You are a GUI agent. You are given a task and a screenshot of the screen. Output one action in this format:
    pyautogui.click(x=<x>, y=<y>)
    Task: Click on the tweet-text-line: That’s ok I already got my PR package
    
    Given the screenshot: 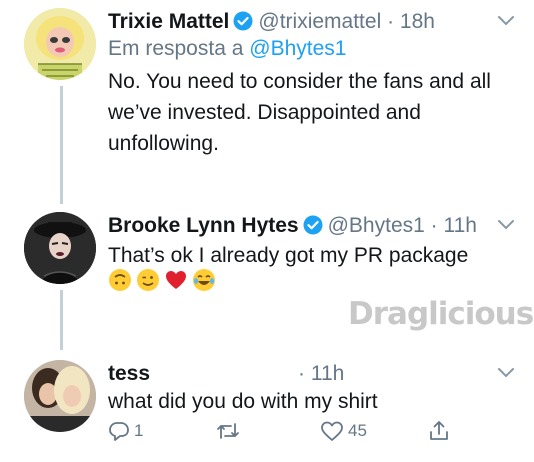 What is the action you would take?
    pyautogui.click(x=288, y=255)
    